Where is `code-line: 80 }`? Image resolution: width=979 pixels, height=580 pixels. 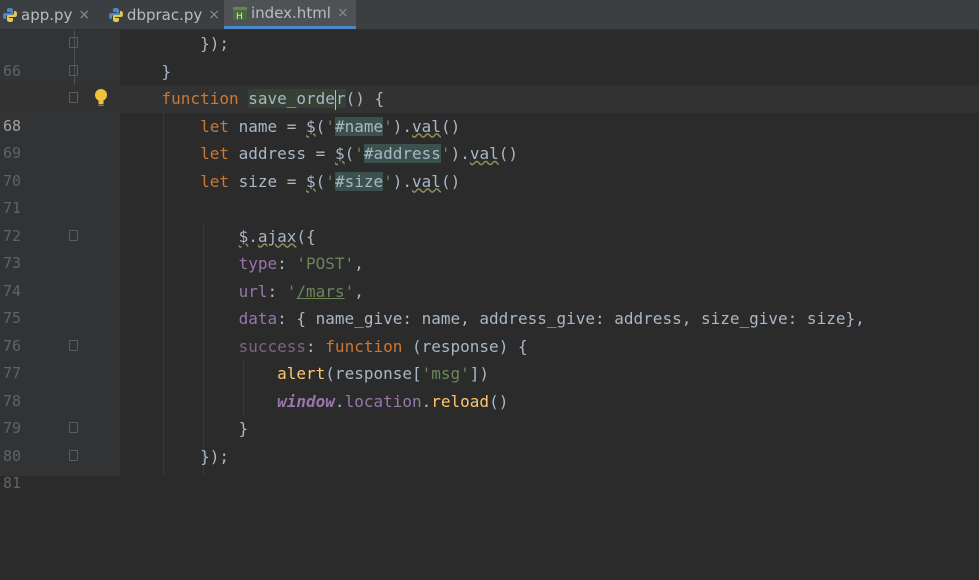 code-line: 80 } is located at coordinates (489, 440).